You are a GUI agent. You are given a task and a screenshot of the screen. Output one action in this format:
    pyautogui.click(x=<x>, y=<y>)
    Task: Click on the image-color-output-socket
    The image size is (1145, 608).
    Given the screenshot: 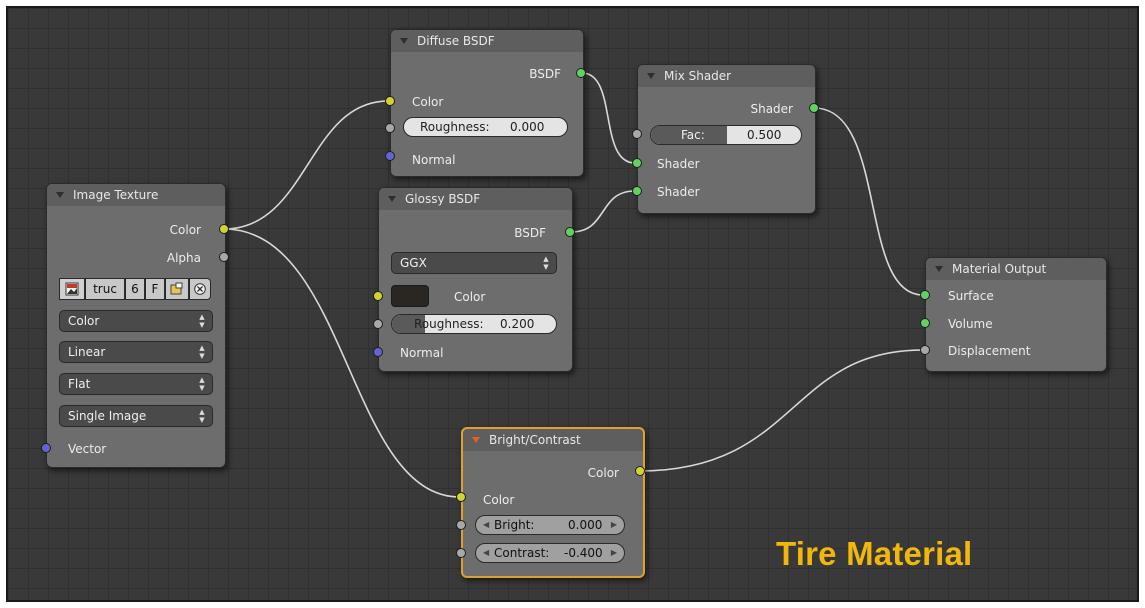 What is the action you would take?
    pyautogui.click(x=224, y=229)
    